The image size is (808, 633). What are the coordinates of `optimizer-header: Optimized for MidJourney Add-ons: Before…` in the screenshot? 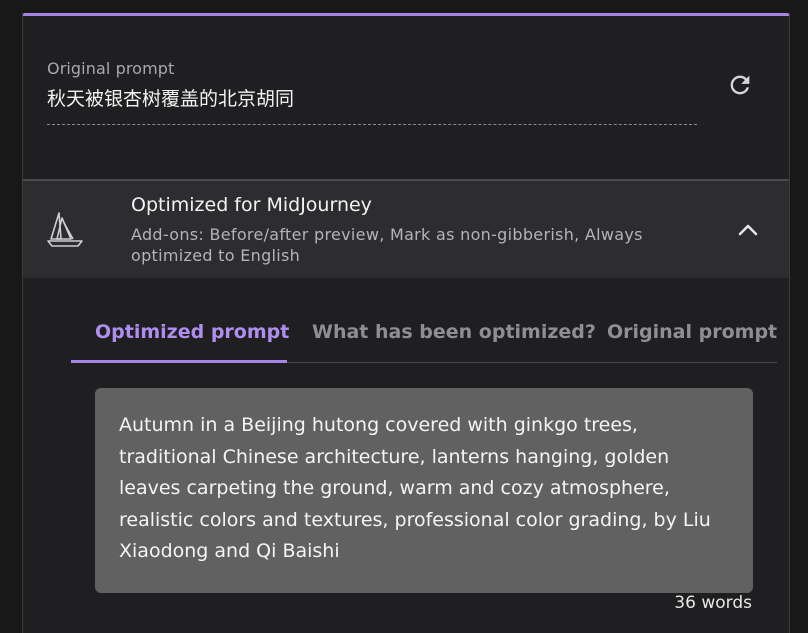 It's located at (406, 228).